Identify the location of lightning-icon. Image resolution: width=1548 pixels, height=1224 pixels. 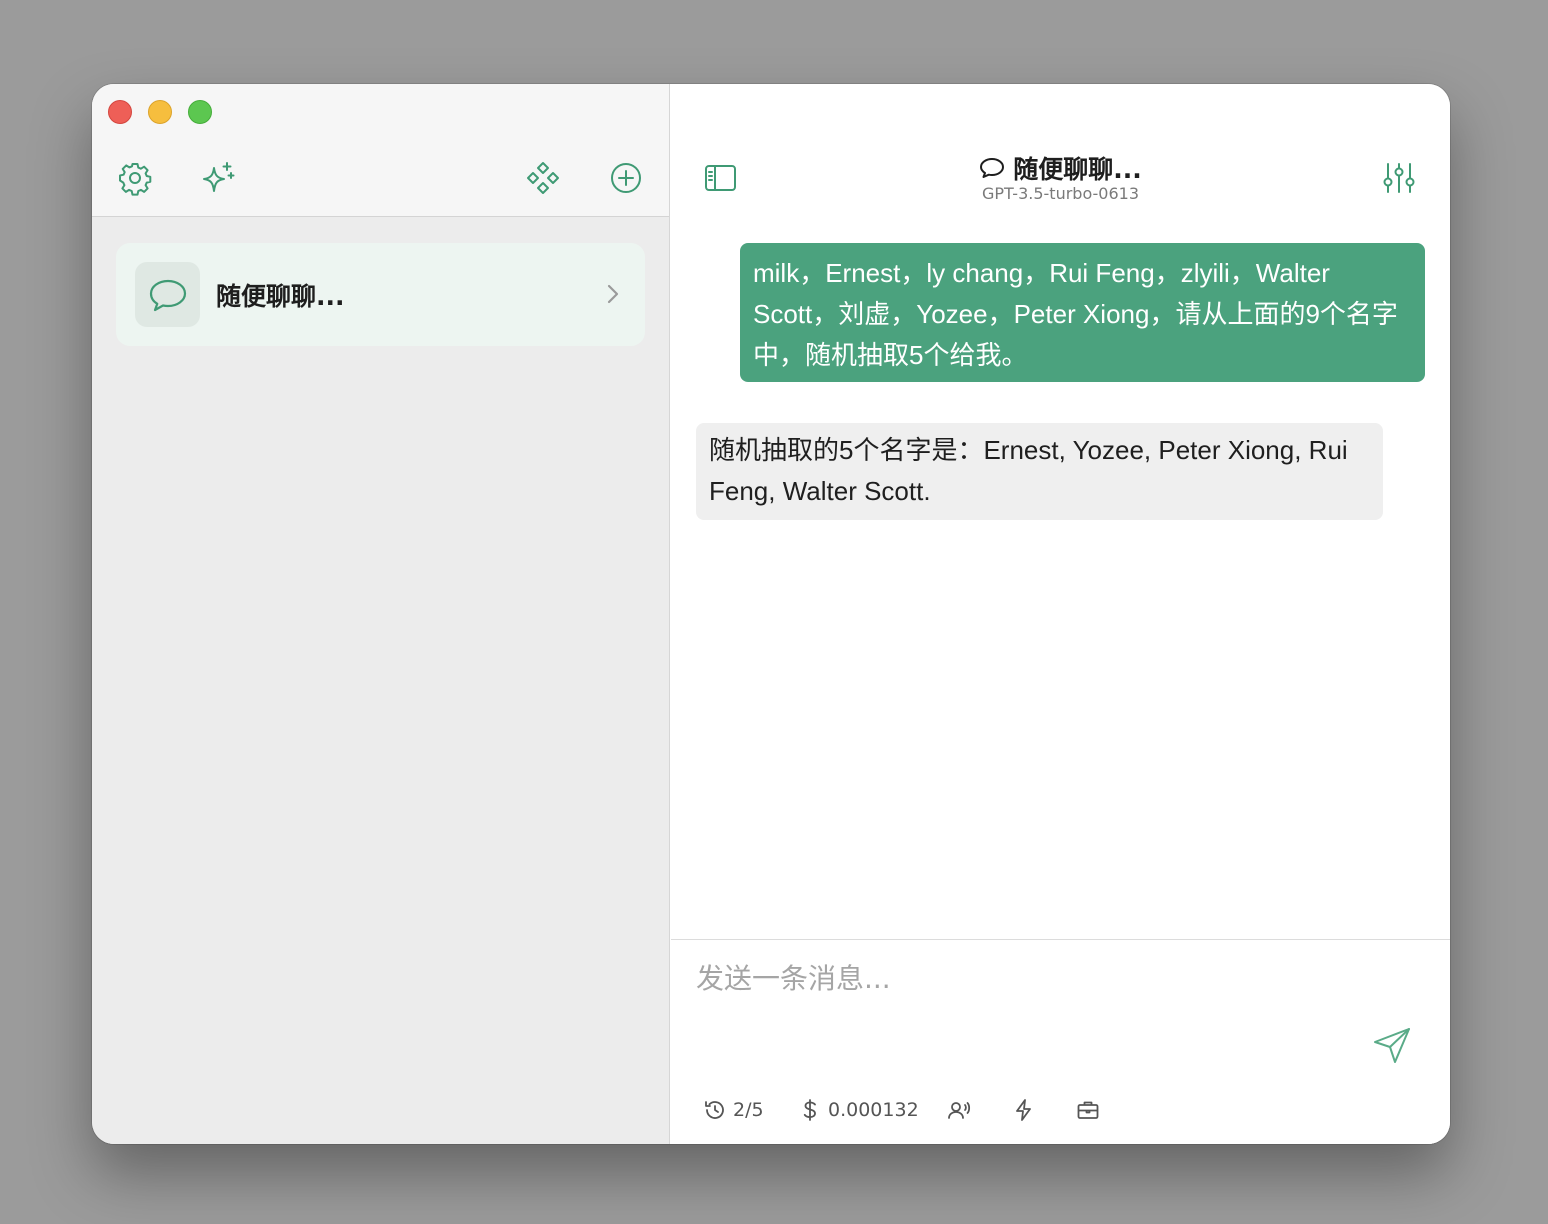
(1023, 1110).